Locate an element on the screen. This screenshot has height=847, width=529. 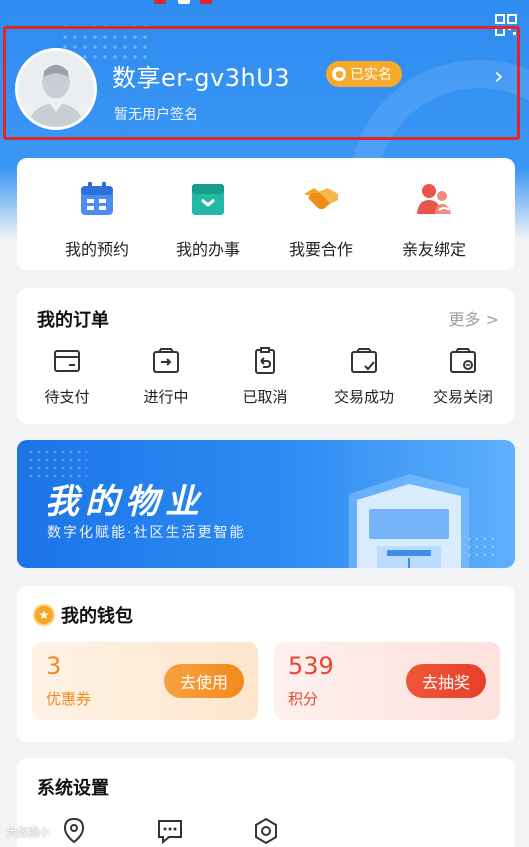
shield-check-icon is located at coordinates (339, 74).